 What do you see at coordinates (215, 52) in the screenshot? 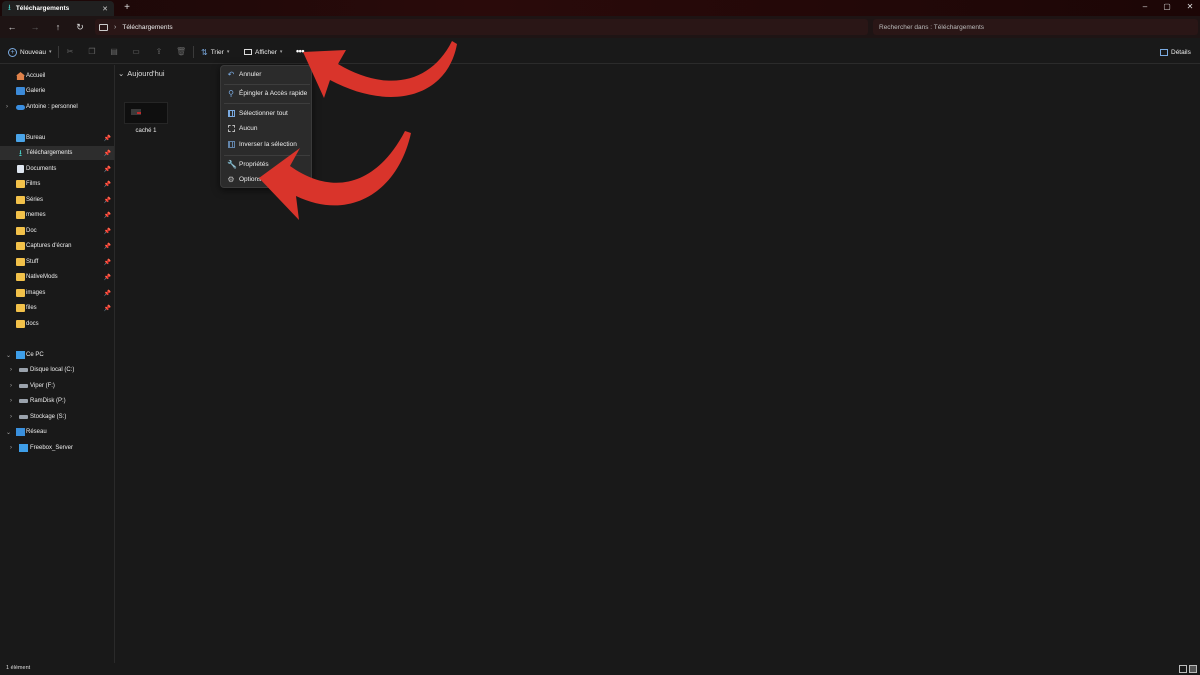
I see `sort-button: ⇅ Trier ▾` at bounding box center [215, 52].